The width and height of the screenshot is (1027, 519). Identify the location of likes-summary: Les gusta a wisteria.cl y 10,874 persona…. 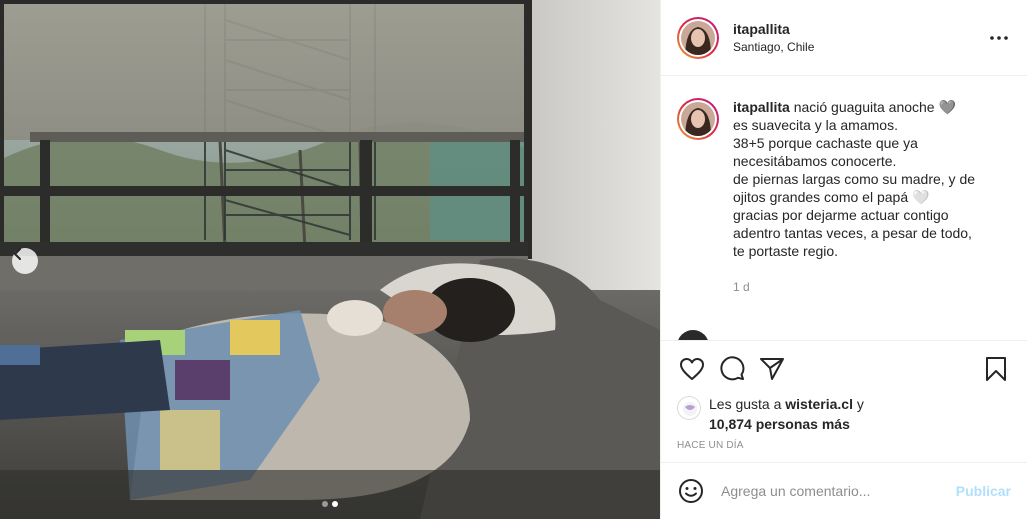
(844, 414).